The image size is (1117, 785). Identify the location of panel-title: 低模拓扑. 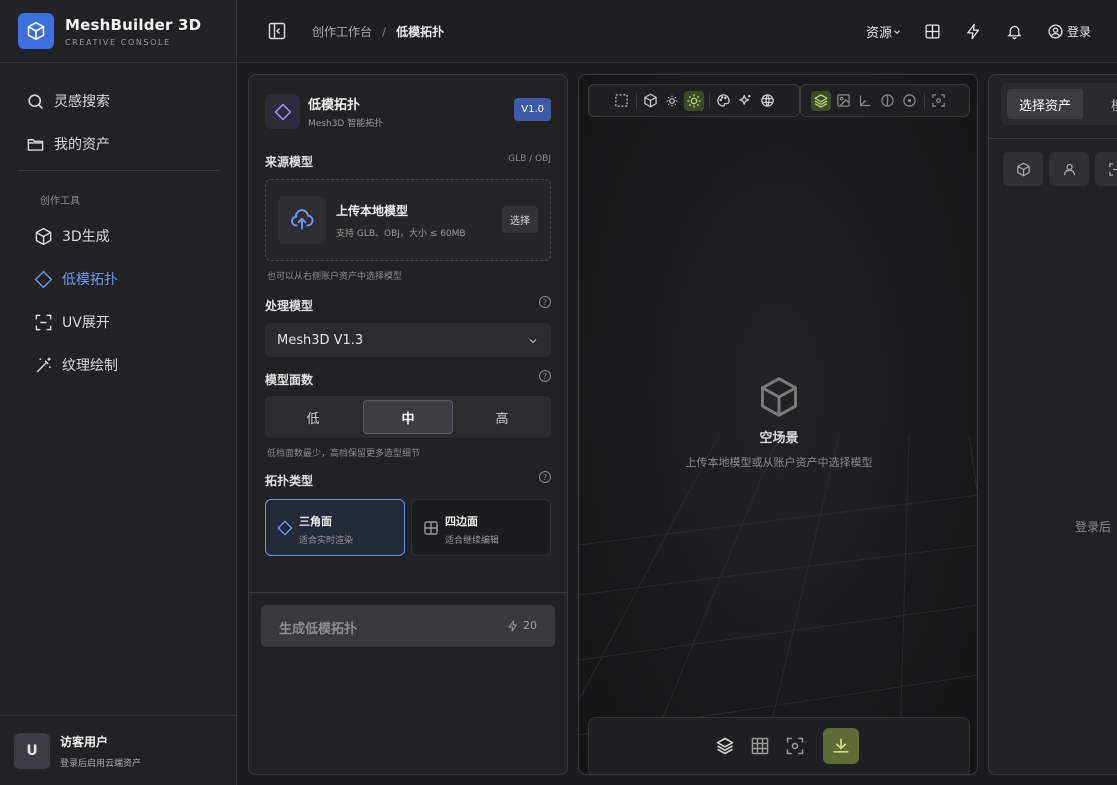
(334, 105).